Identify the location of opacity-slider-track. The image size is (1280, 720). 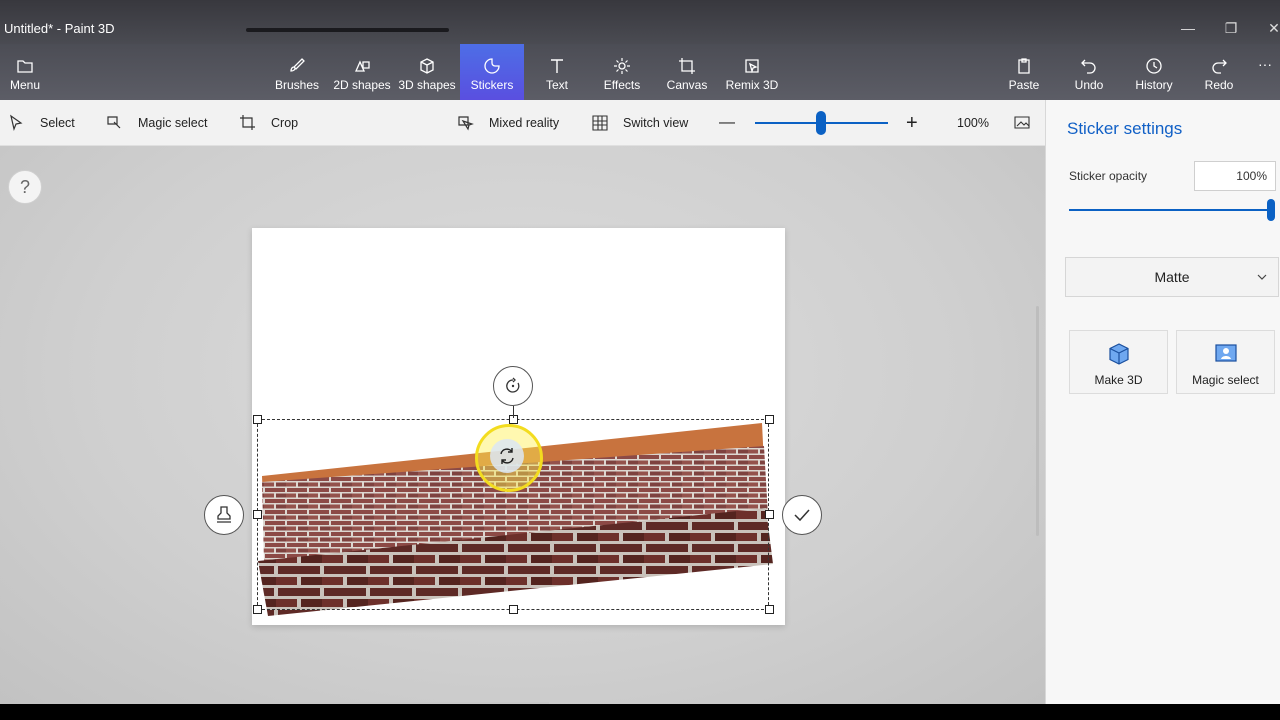
(1169, 210).